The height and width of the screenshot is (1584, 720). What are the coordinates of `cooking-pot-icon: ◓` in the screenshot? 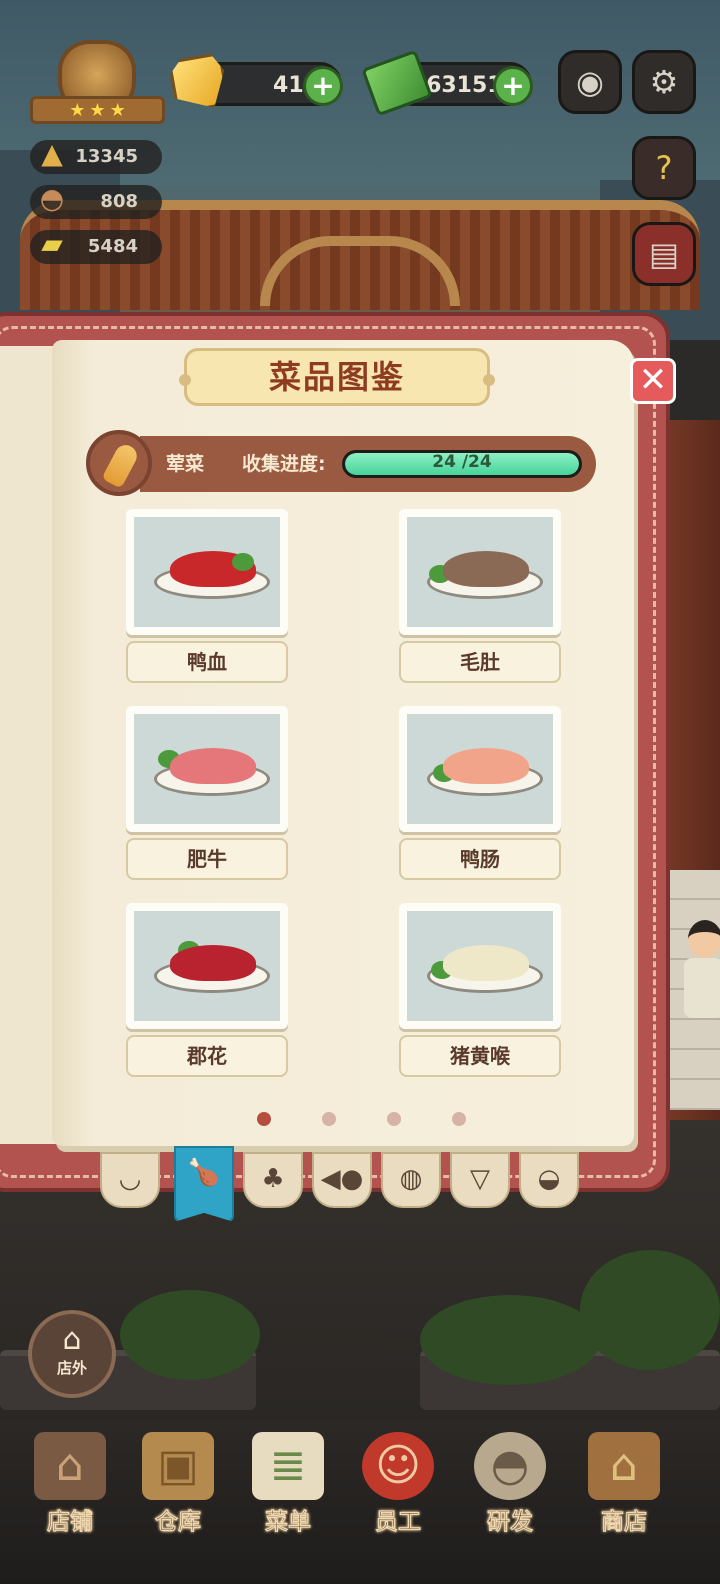 It's located at (510, 1466).